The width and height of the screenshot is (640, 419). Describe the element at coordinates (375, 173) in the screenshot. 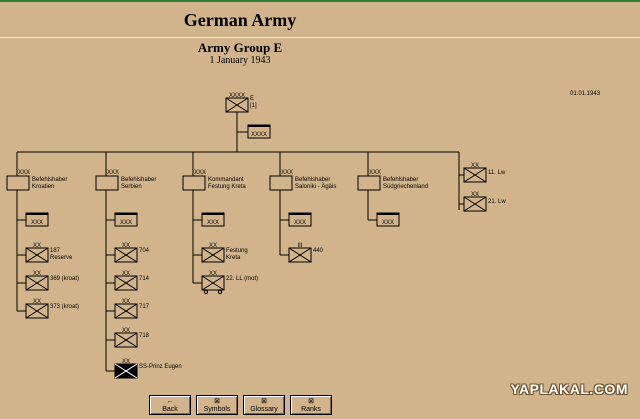

I see `column-strength-4: XXX` at that location.